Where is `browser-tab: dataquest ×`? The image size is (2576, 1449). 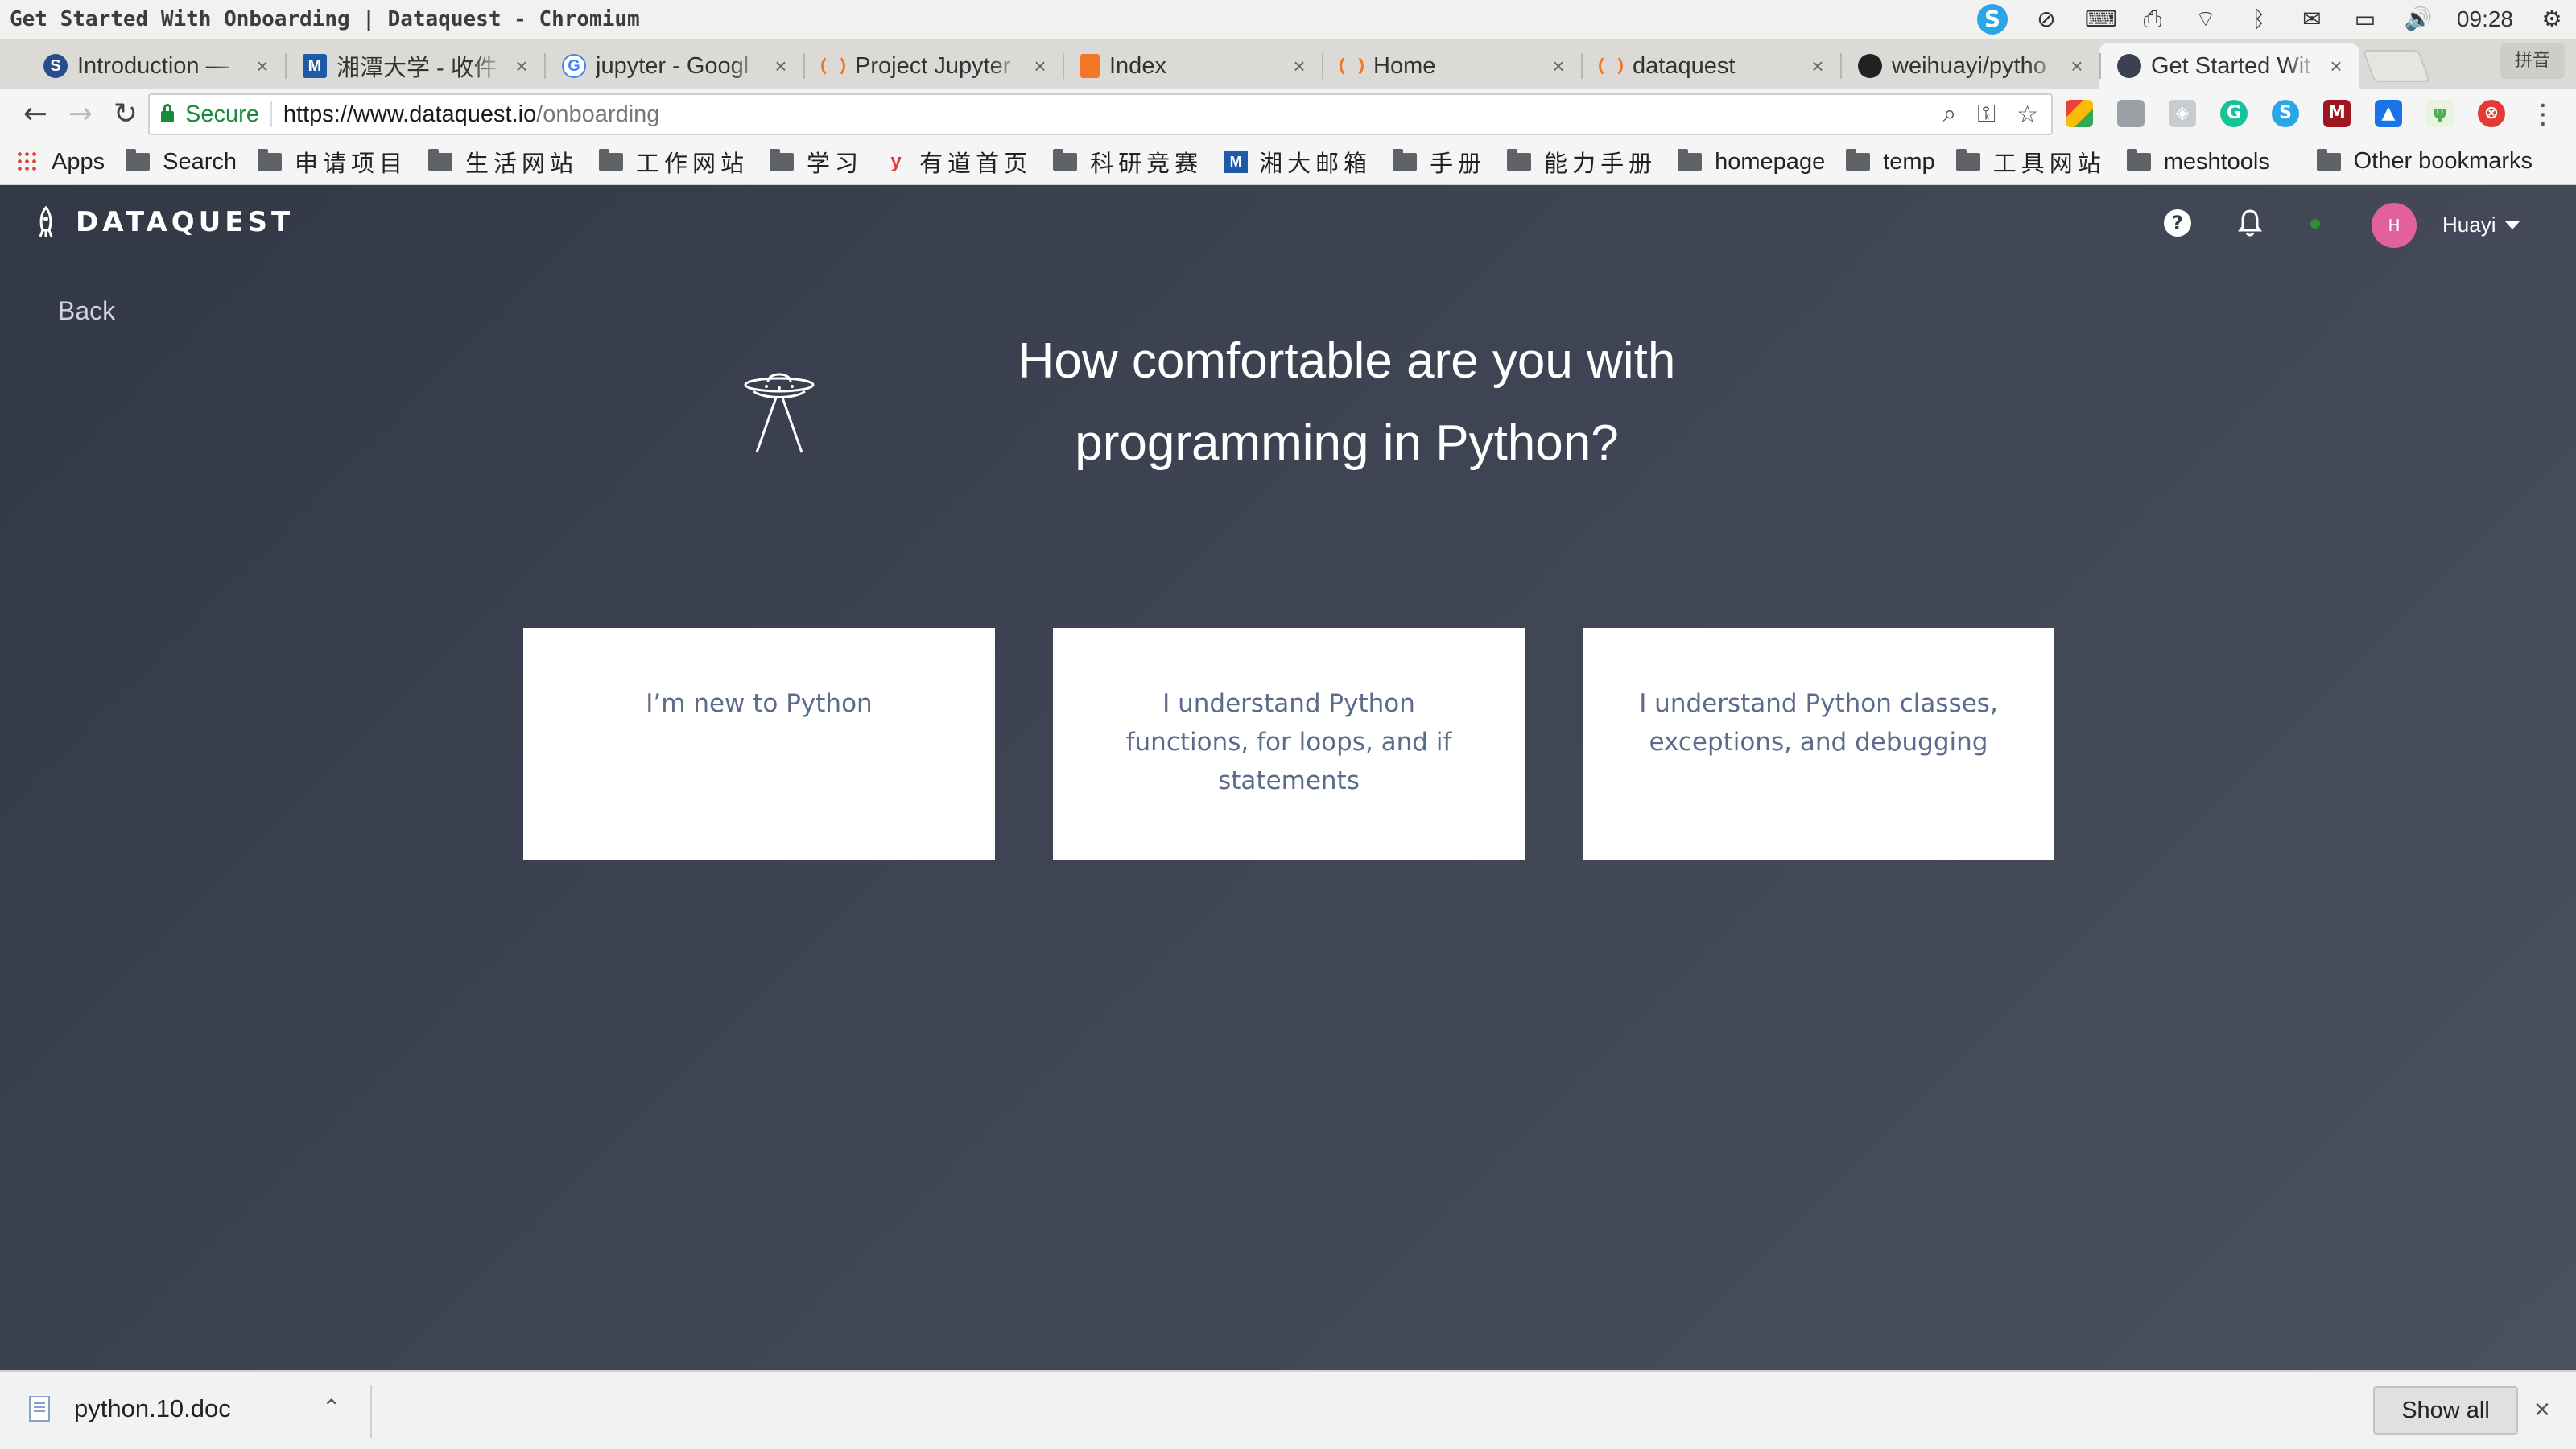 browser-tab: dataquest × is located at coordinates (1710, 66).